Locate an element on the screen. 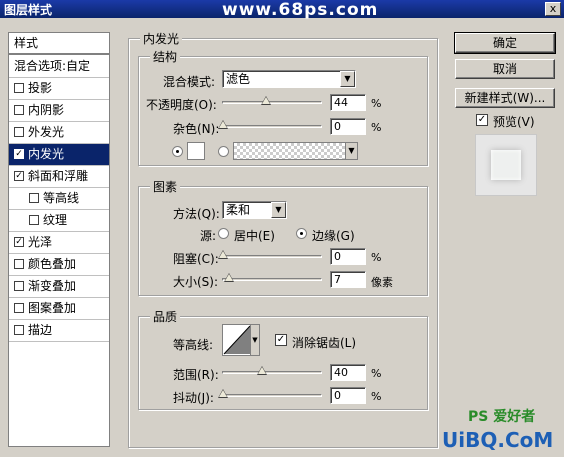 This screenshot has width=564, height=457. sidebar-item-color-overlay: 颜色叠加 is located at coordinates (59, 265).